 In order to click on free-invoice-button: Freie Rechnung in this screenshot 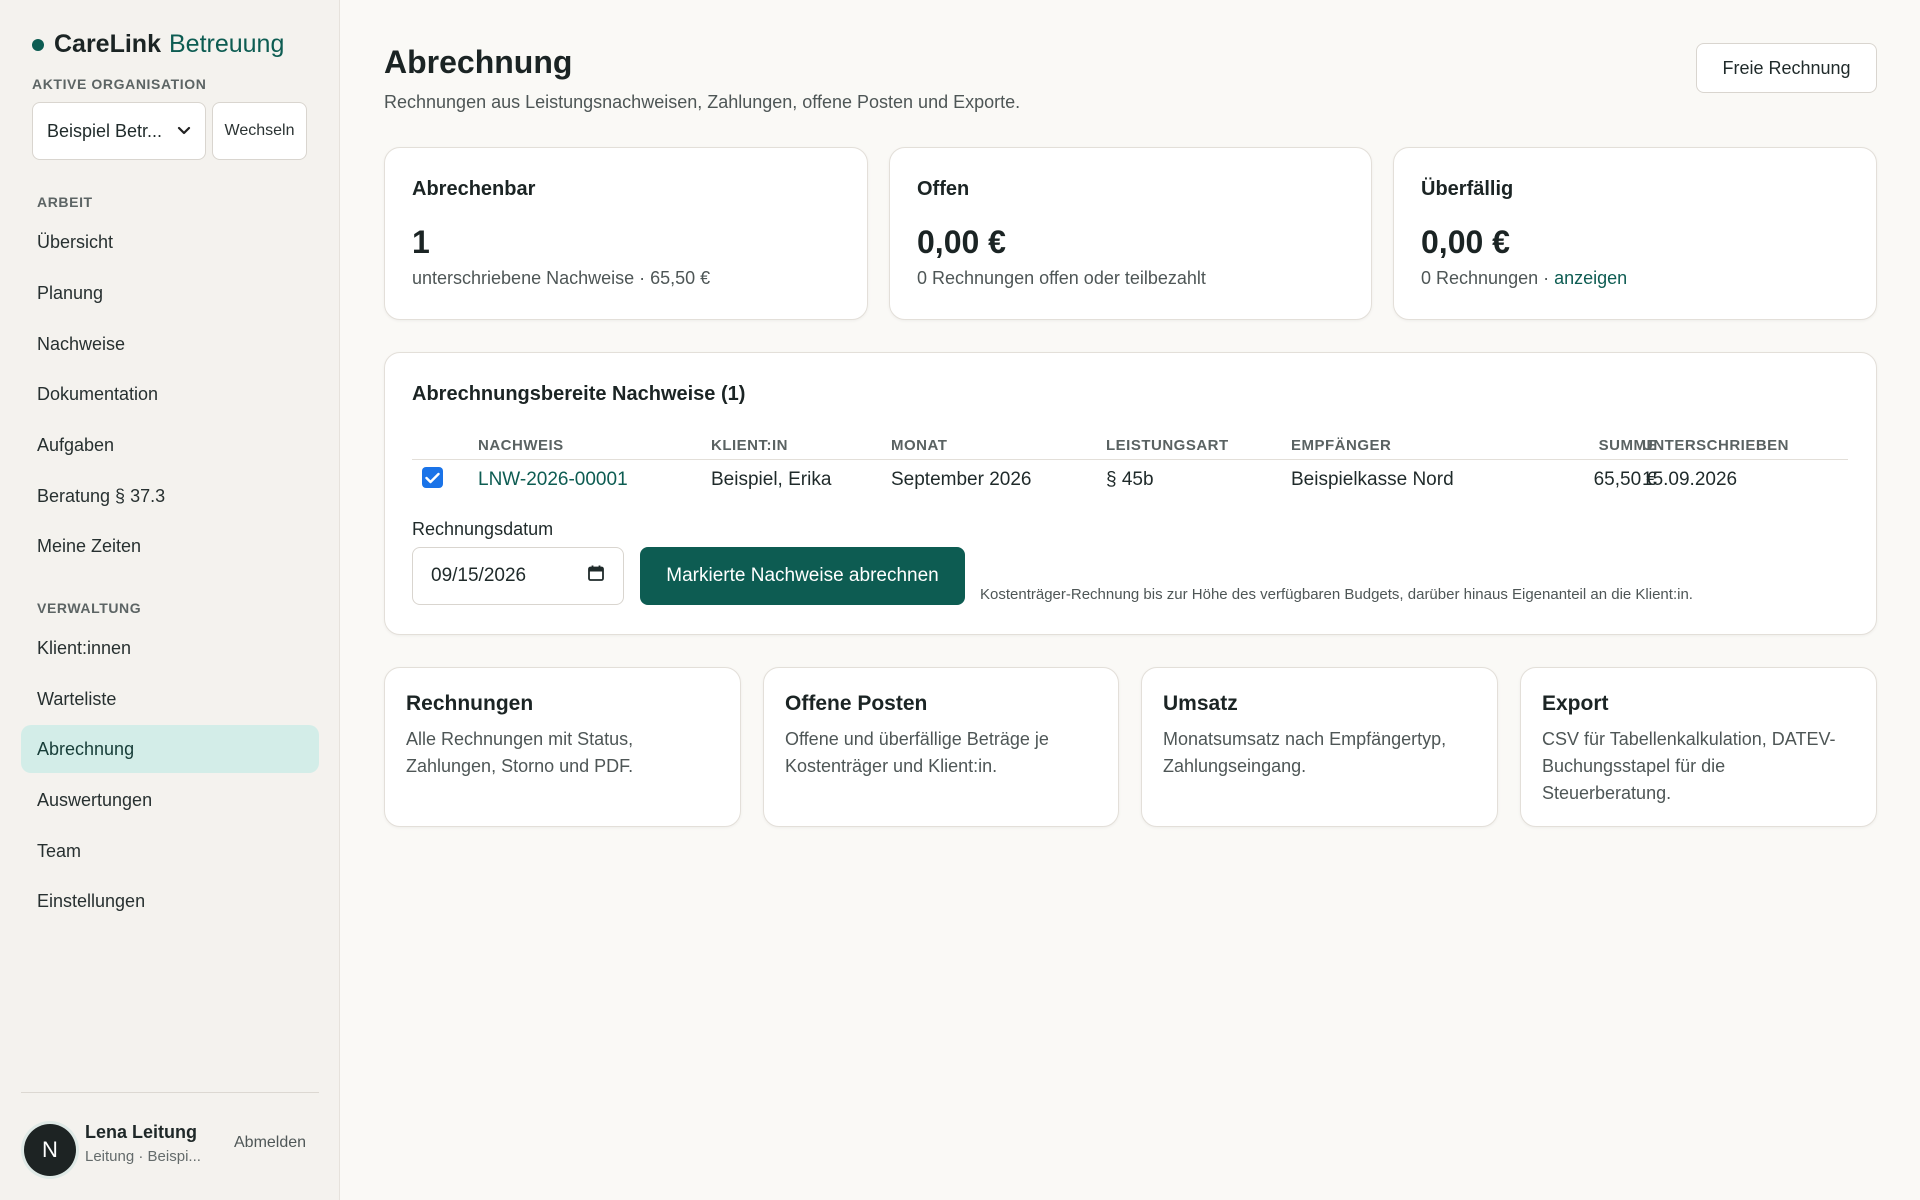, I will do `click(1786, 68)`.